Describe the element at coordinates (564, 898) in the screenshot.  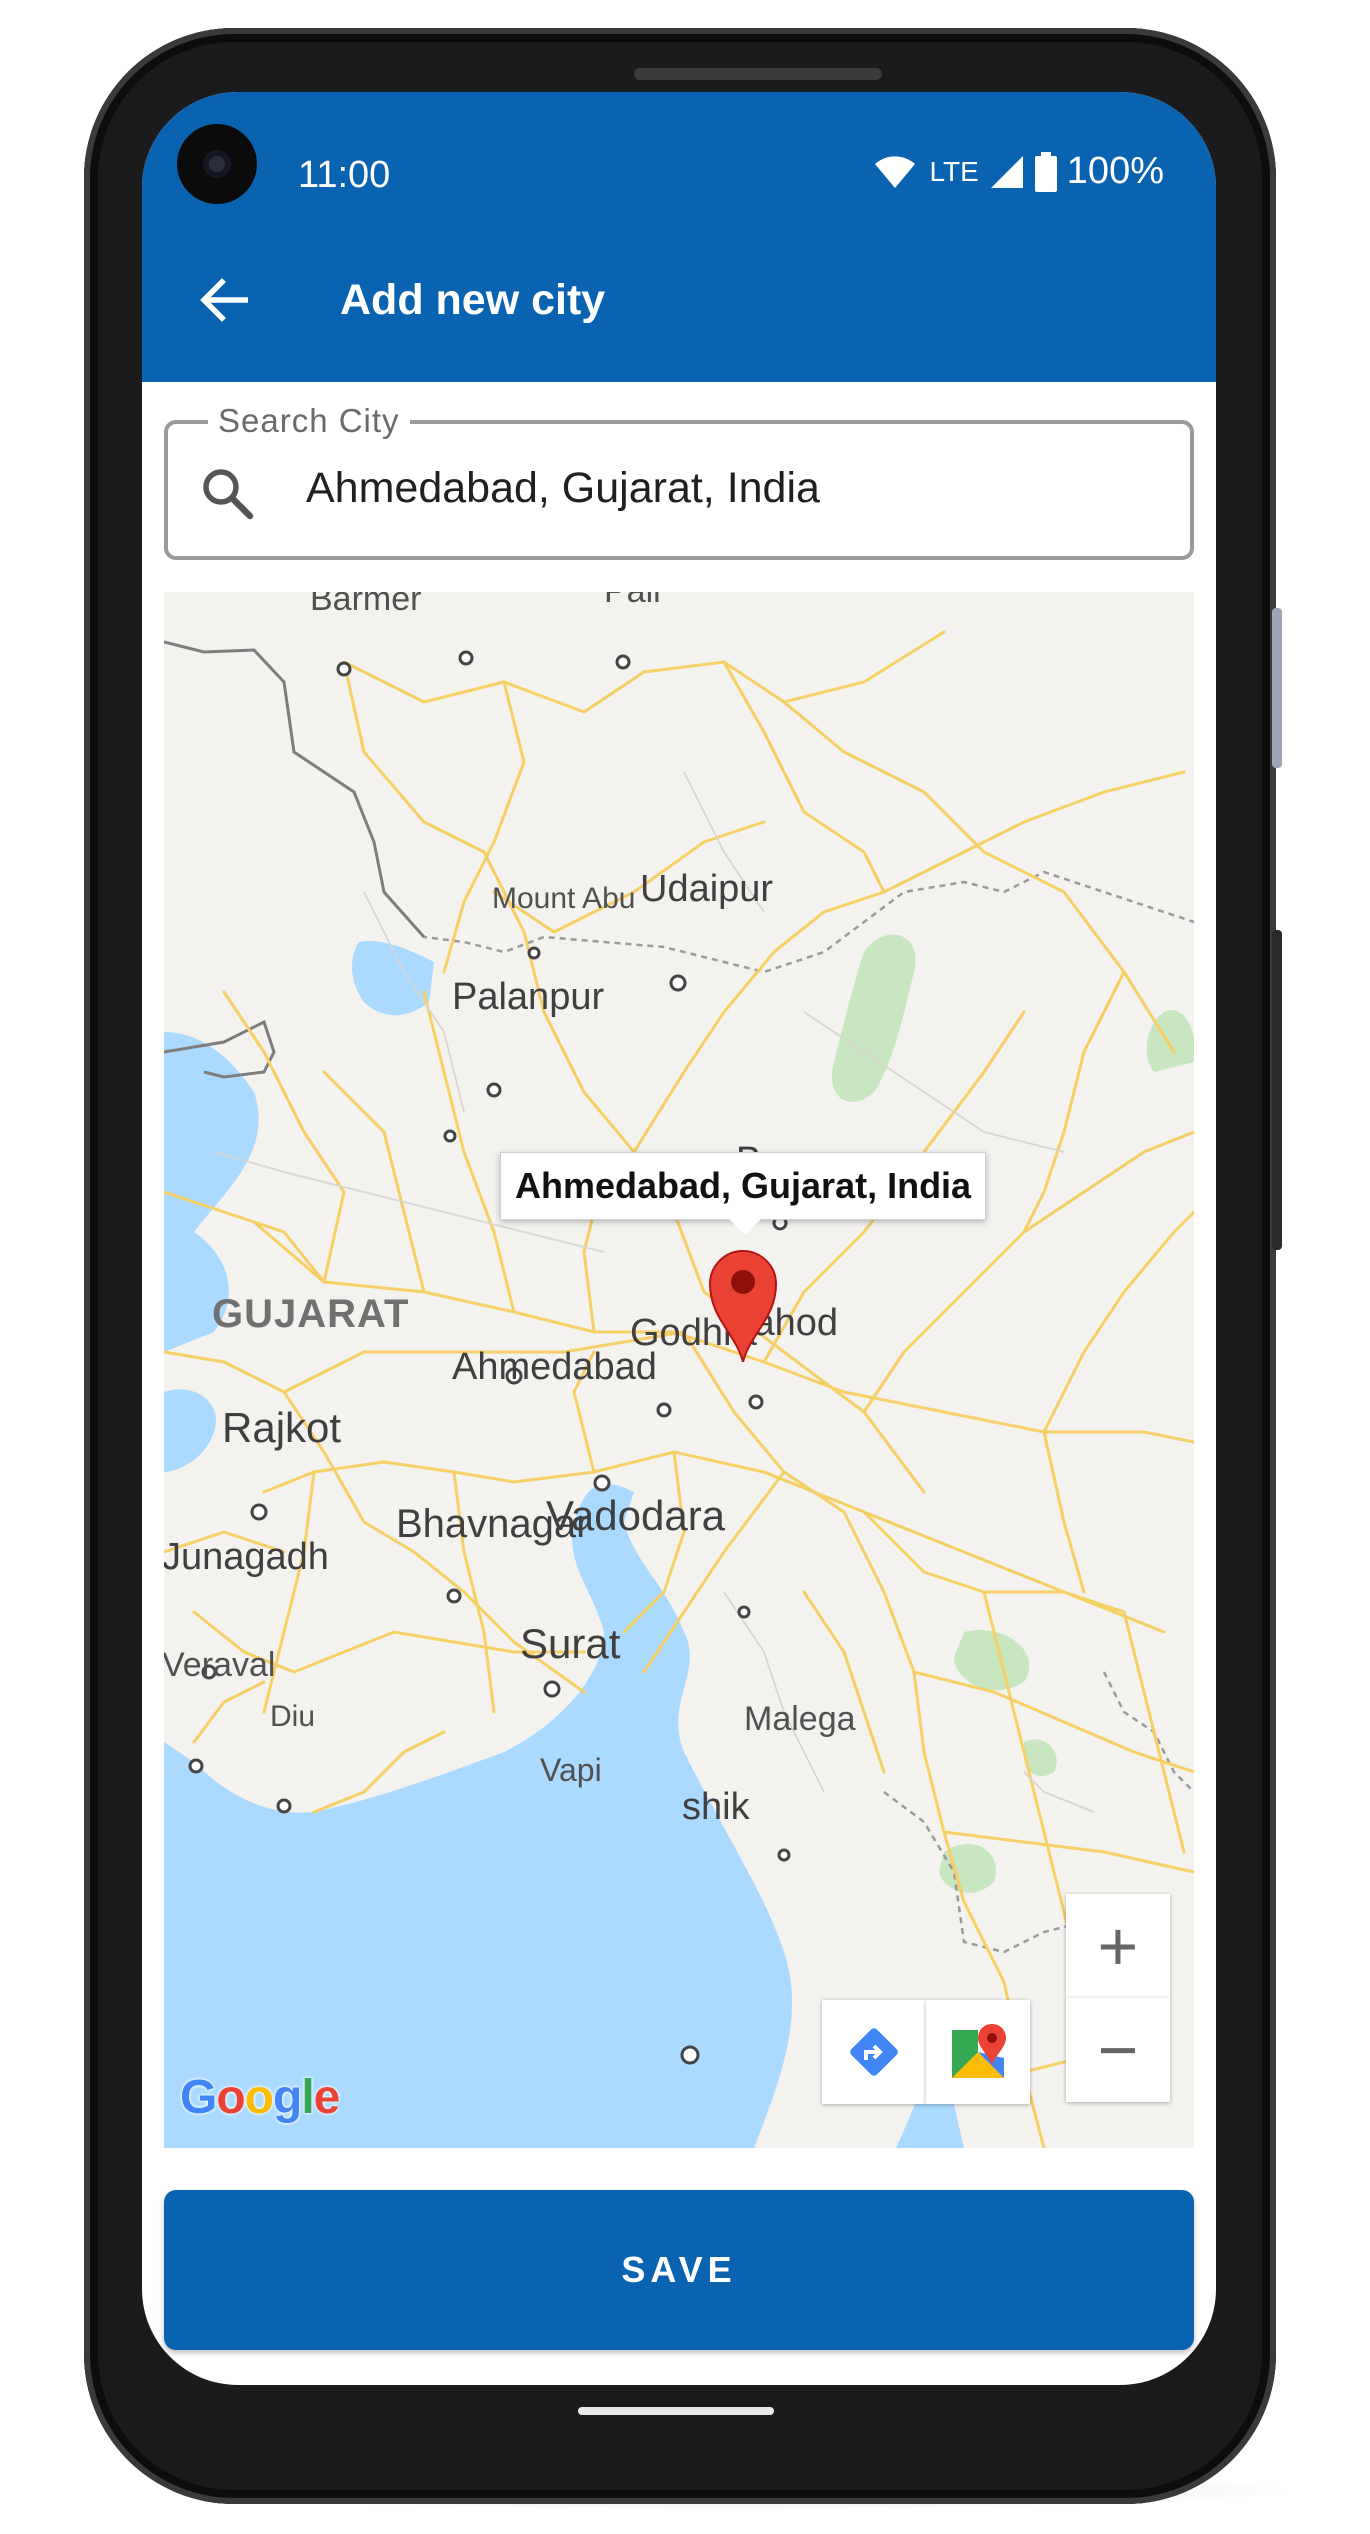
I see `map-label-mount-abu: Mount Abu` at that location.